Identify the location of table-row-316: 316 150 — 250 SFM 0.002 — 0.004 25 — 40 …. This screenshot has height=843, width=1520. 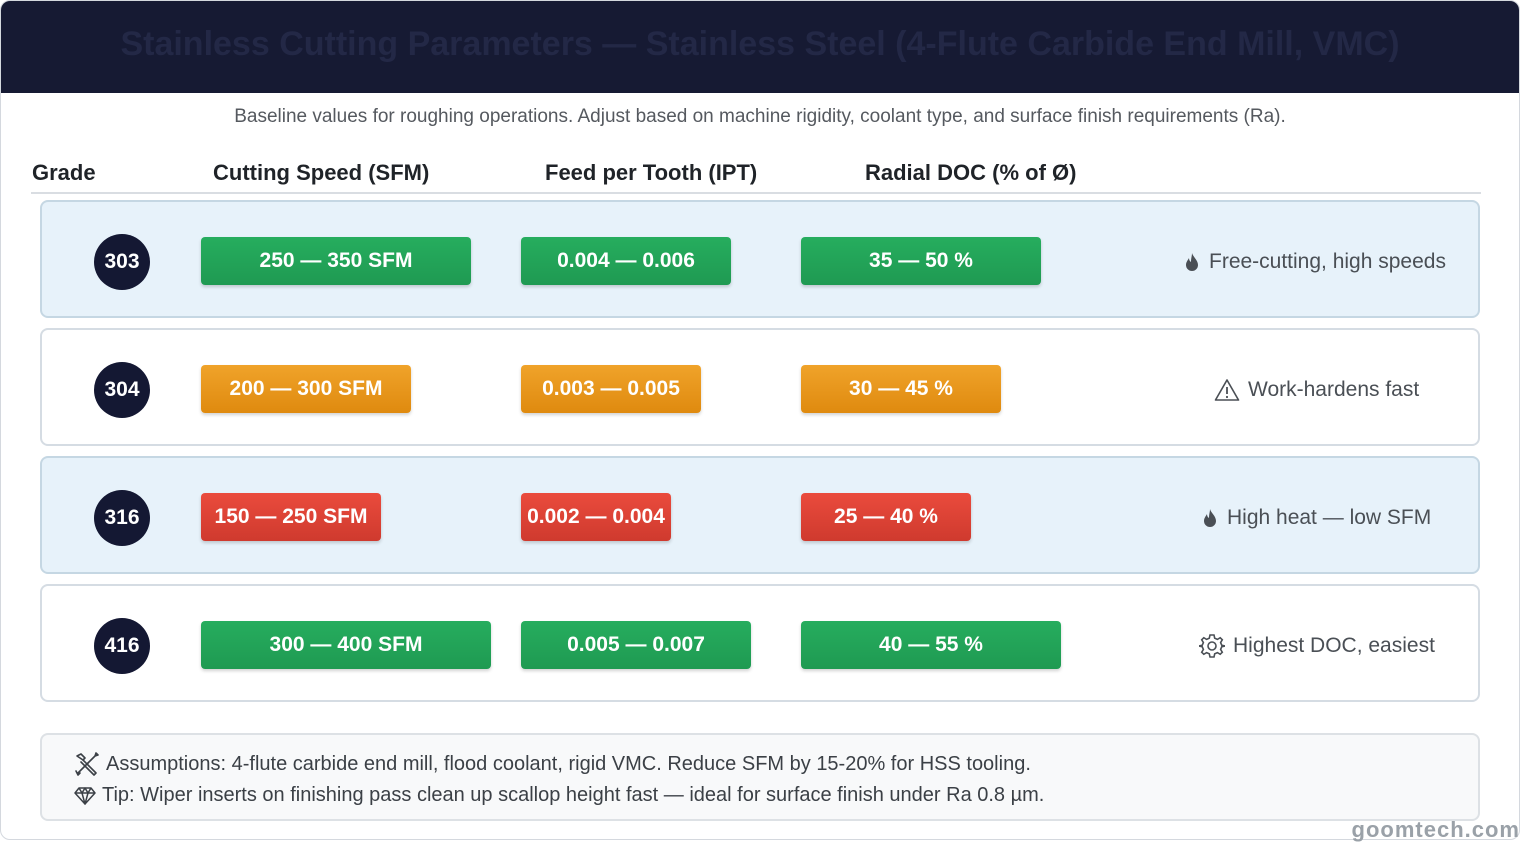
(760, 515).